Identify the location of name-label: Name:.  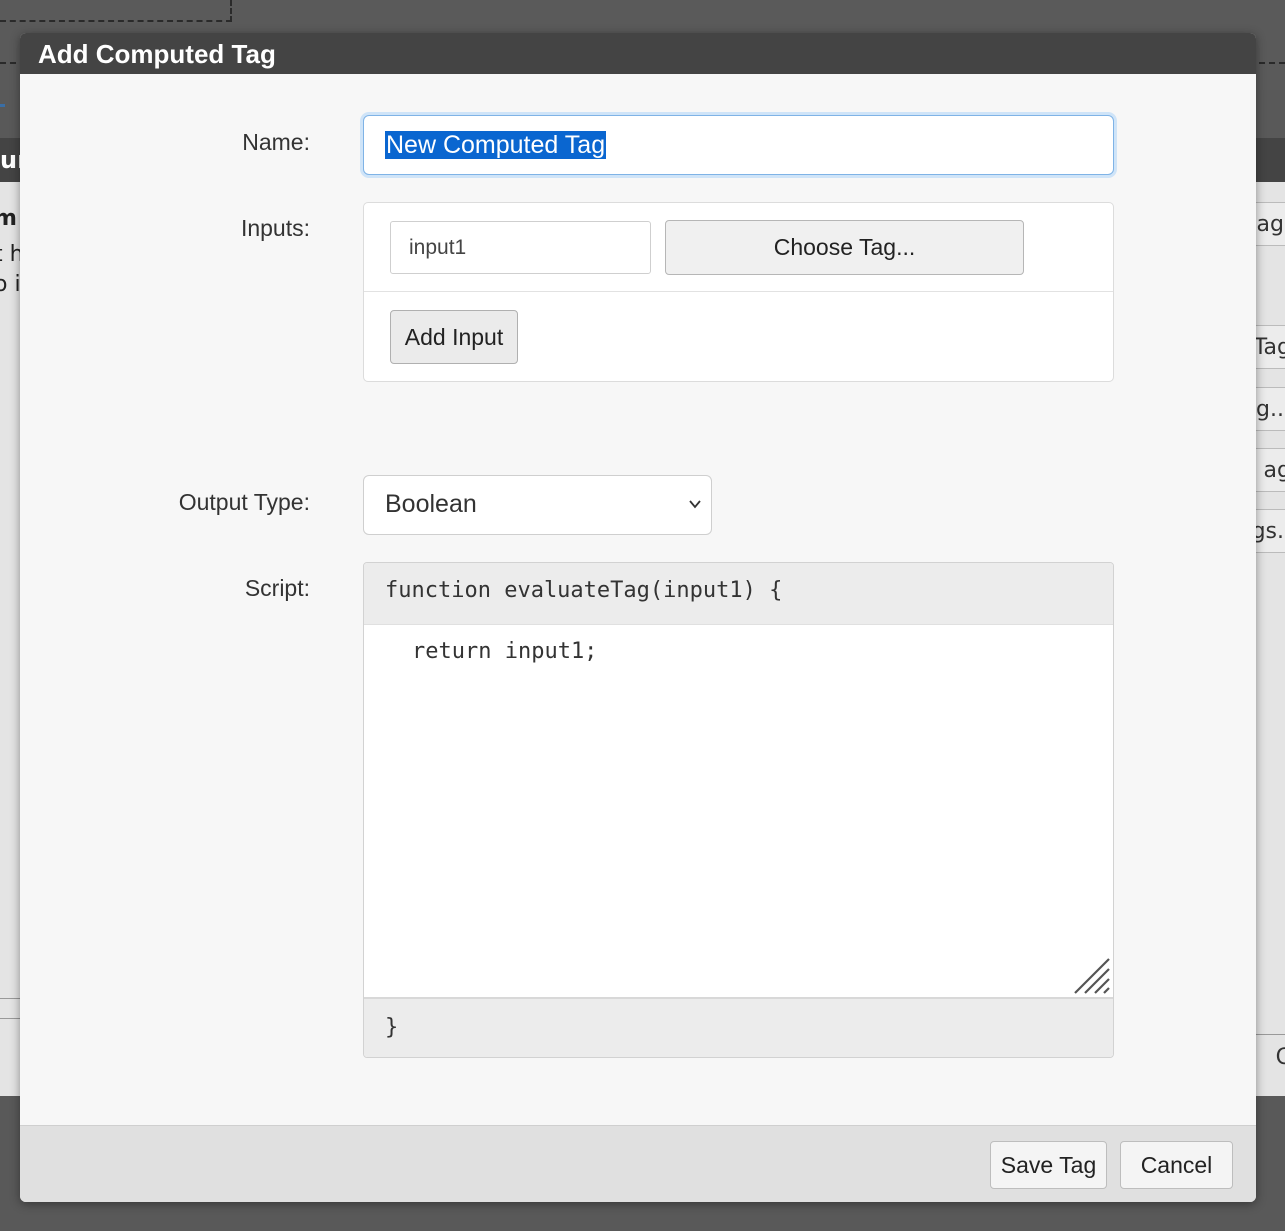
(276, 142).